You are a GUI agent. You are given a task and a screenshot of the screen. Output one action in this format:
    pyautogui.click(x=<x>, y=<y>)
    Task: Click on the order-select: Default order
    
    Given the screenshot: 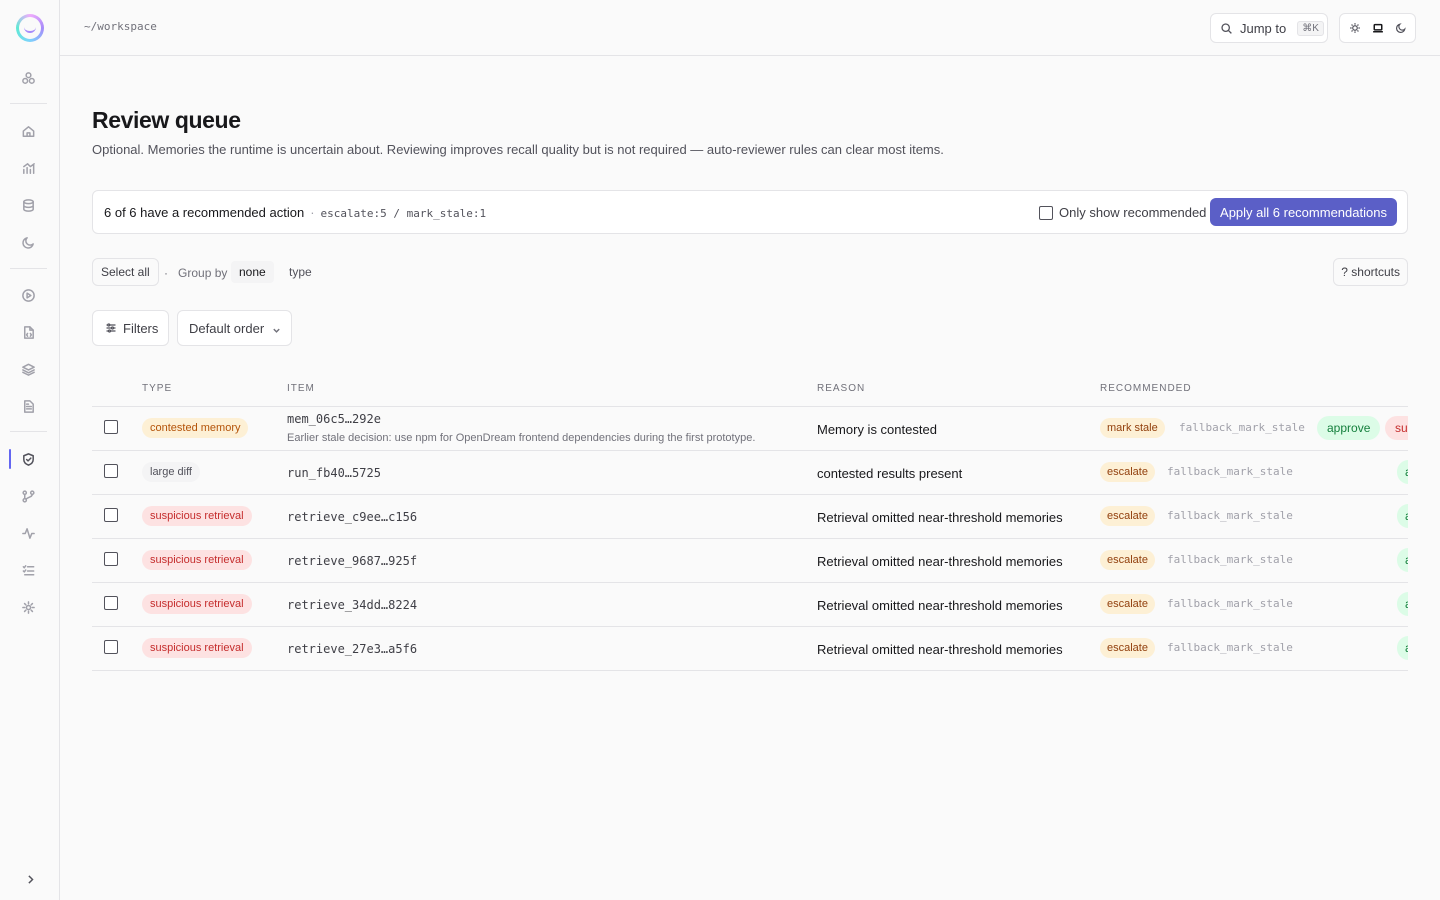 What is the action you would take?
    pyautogui.click(x=234, y=328)
    